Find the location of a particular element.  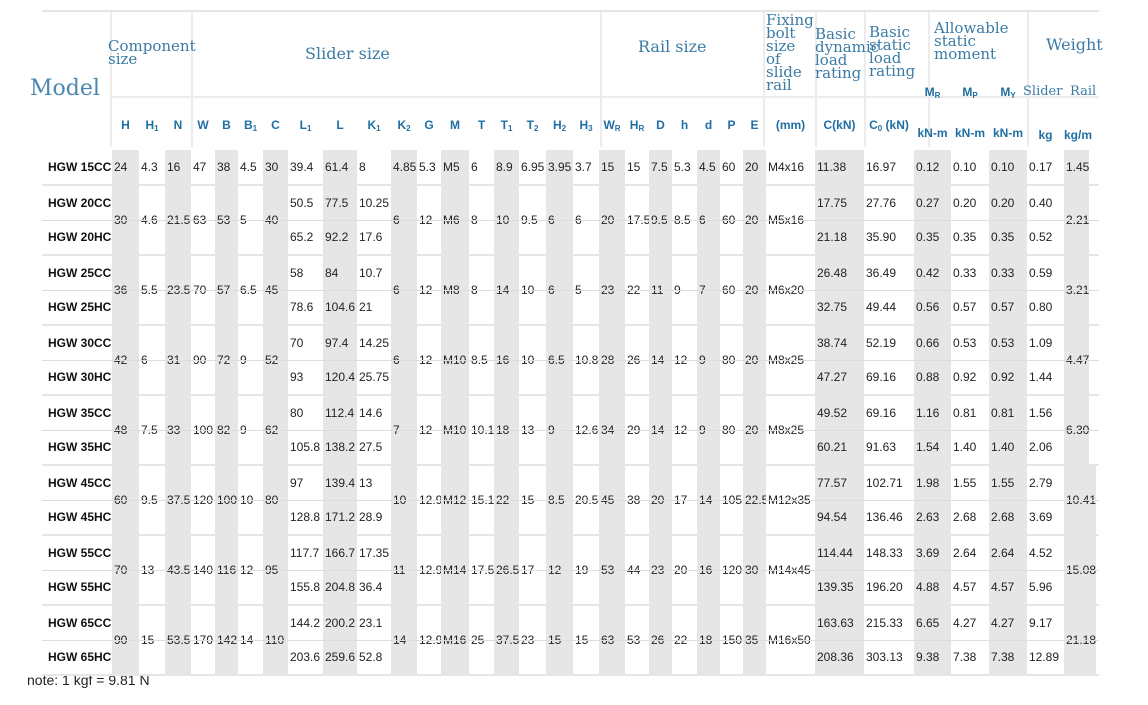

table-cell: 0.56 is located at coordinates (932, 307).